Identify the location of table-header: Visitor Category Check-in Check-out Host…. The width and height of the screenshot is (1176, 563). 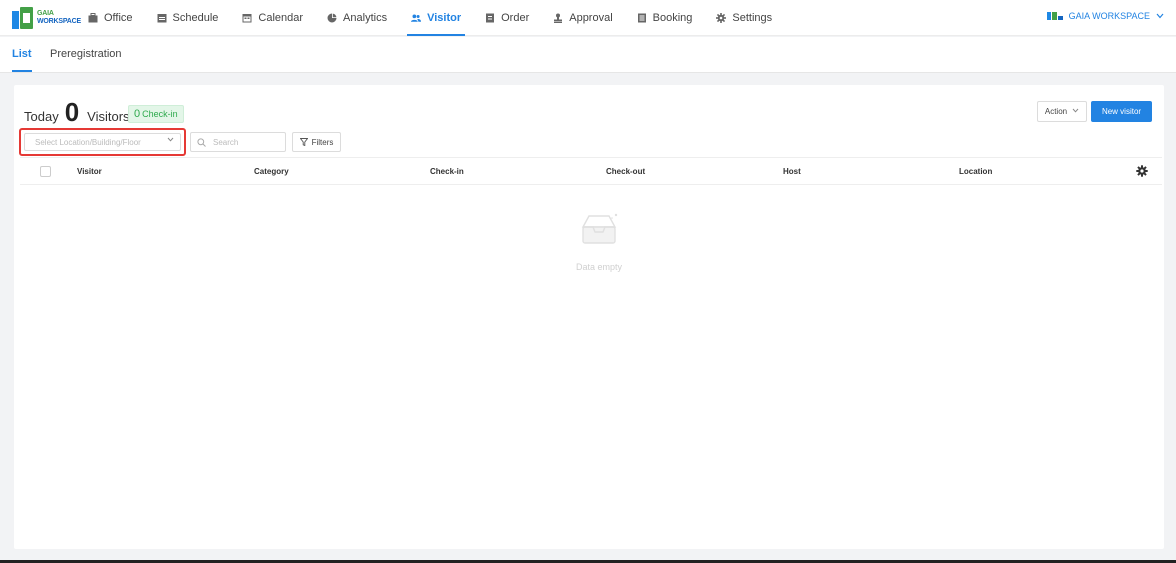
(591, 171).